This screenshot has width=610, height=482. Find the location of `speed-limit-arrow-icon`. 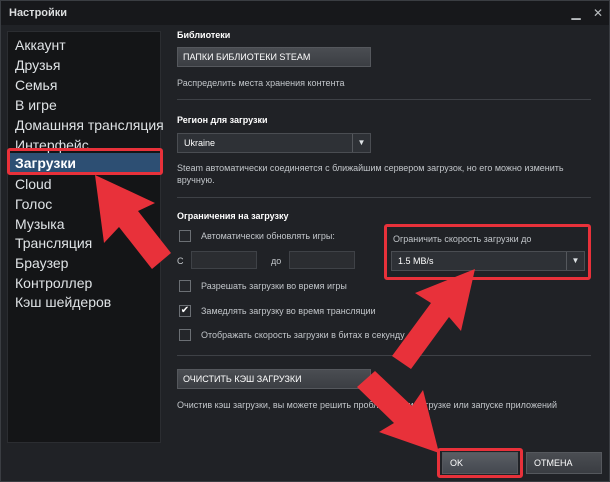

speed-limit-arrow-icon is located at coordinates (433, 319).